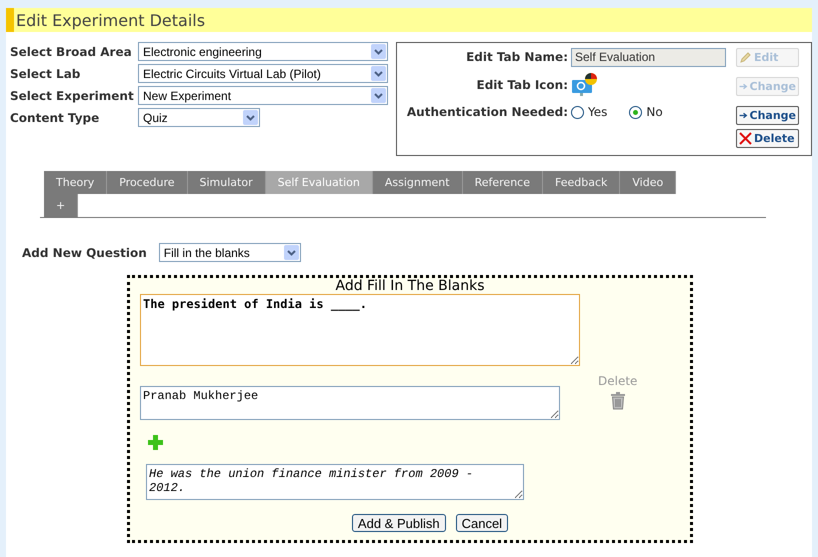 Image resolution: width=818 pixels, height=557 pixels. Describe the element at coordinates (399, 523) in the screenshot. I see `form-button: Add & Publish` at that location.